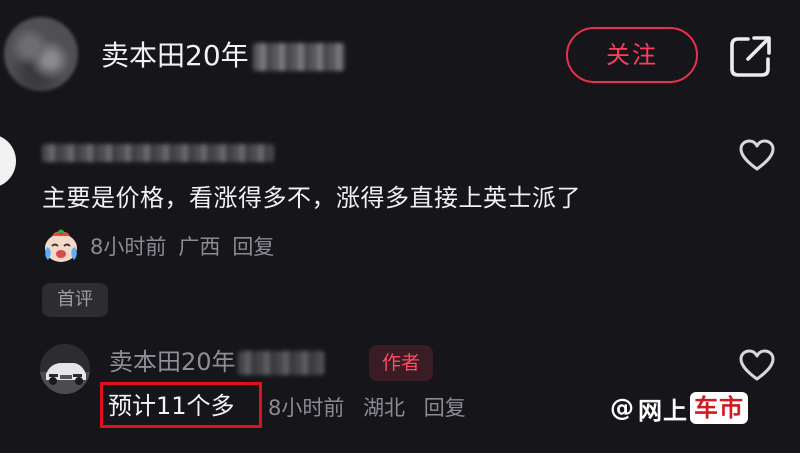  Describe the element at coordinates (751, 56) in the screenshot. I see `share-icon` at that location.